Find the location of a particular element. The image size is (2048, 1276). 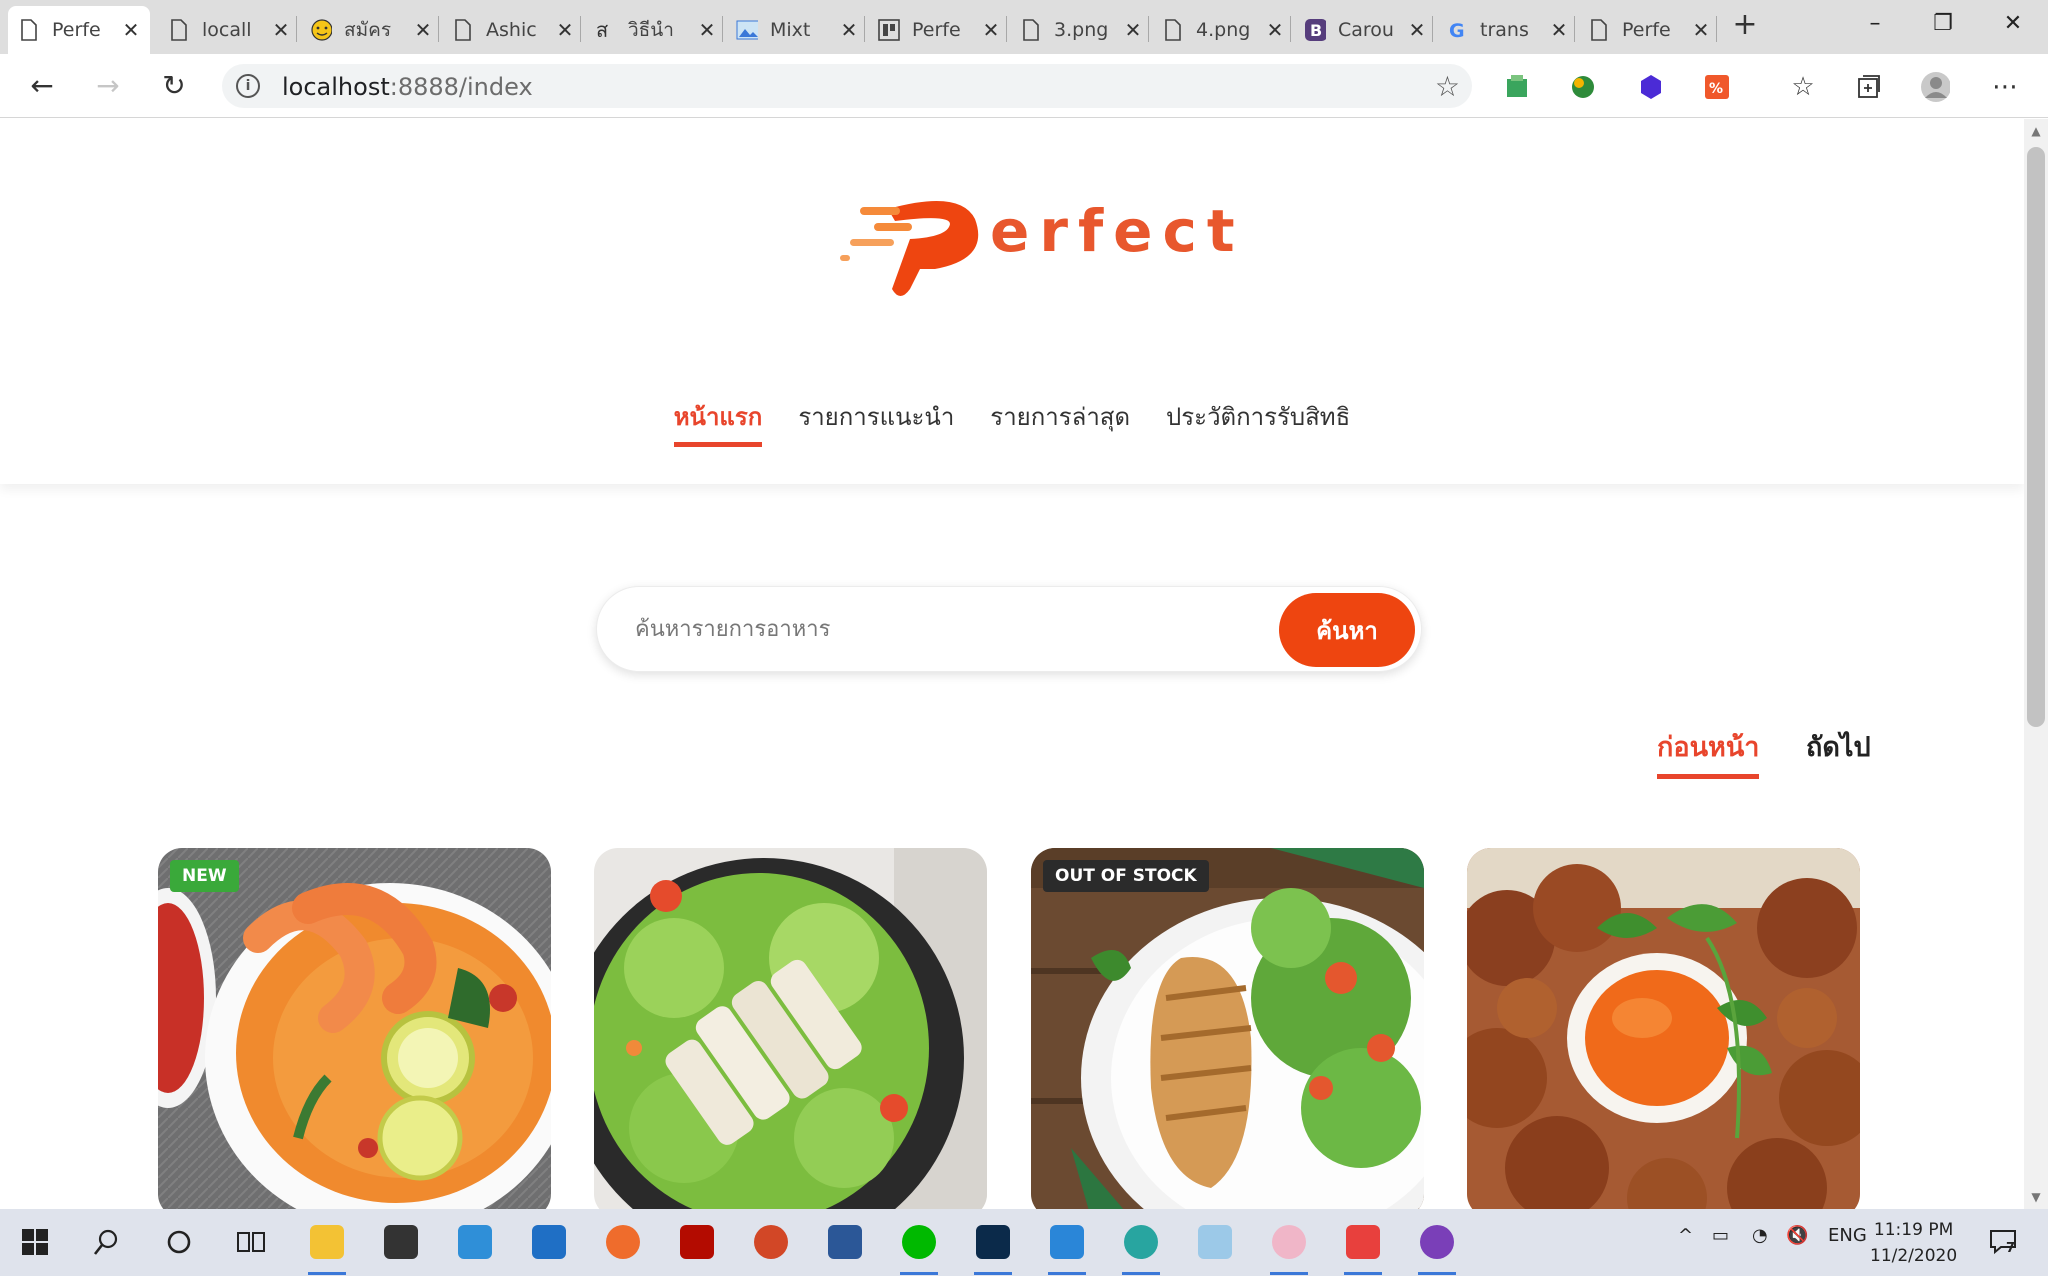

nav-recommended: รายการแนะนำ is located at coordinates (876, 422).